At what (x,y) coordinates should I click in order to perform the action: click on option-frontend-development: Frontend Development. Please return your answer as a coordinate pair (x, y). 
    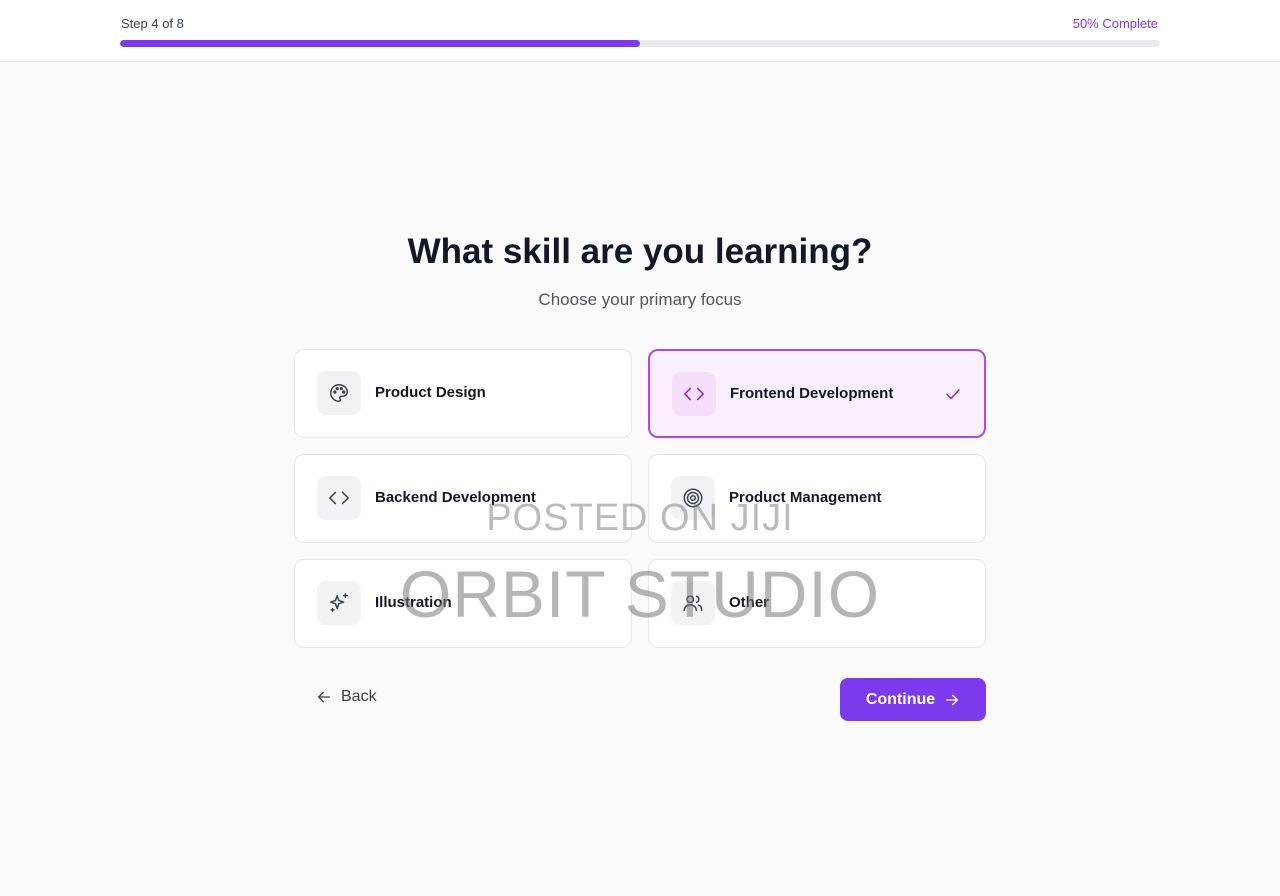
    Looking at the image, I should click on (817, 393).